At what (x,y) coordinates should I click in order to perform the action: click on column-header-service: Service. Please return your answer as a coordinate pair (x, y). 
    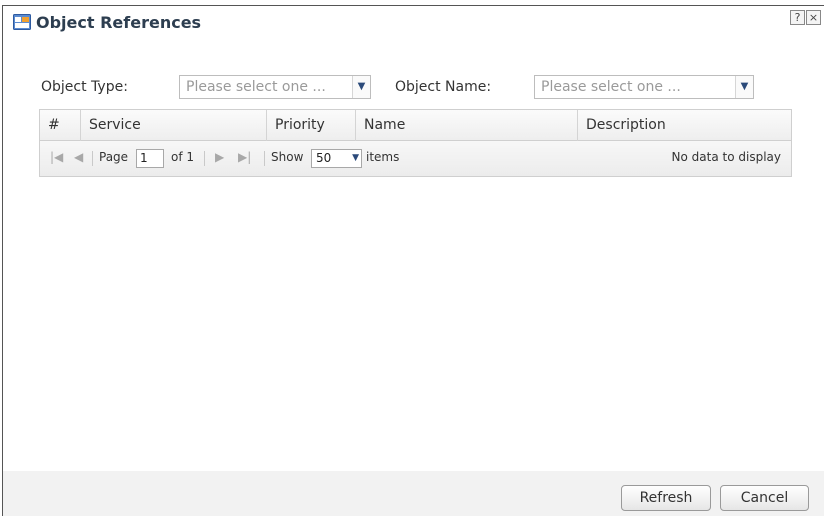
    Looking at the image, I should click on (174, 125).